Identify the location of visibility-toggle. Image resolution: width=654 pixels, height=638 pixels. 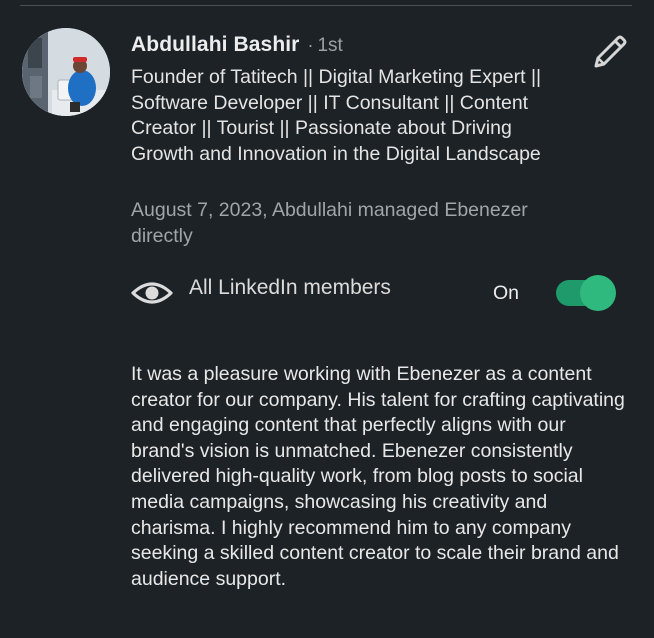
(586, 293).